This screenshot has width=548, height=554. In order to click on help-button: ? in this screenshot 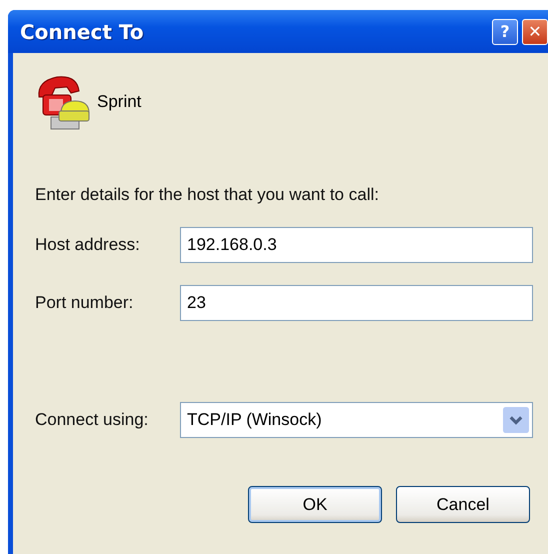, I will do `click(505, 31)`.